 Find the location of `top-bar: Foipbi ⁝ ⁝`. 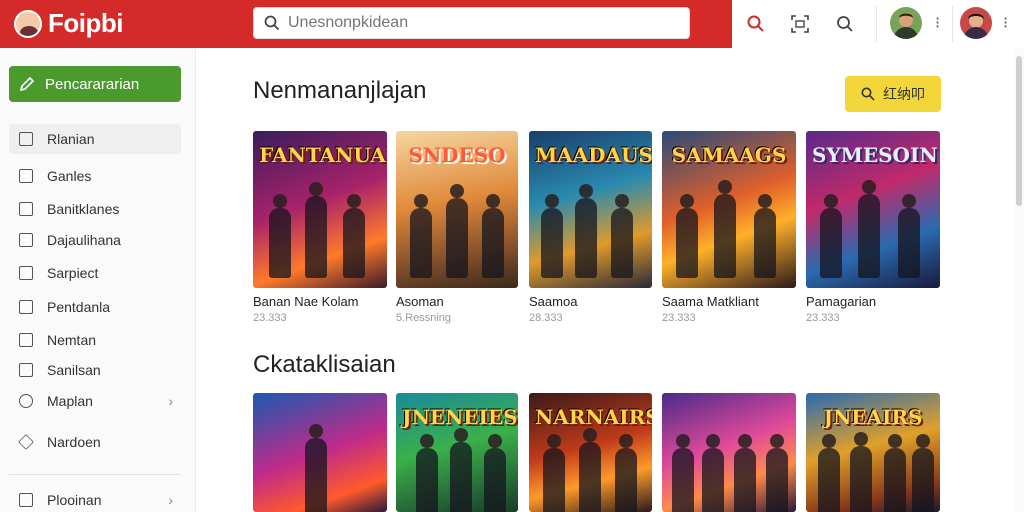

top-bar: Foipbi ⁝ ⁝ is located at coordinates (512, 24).